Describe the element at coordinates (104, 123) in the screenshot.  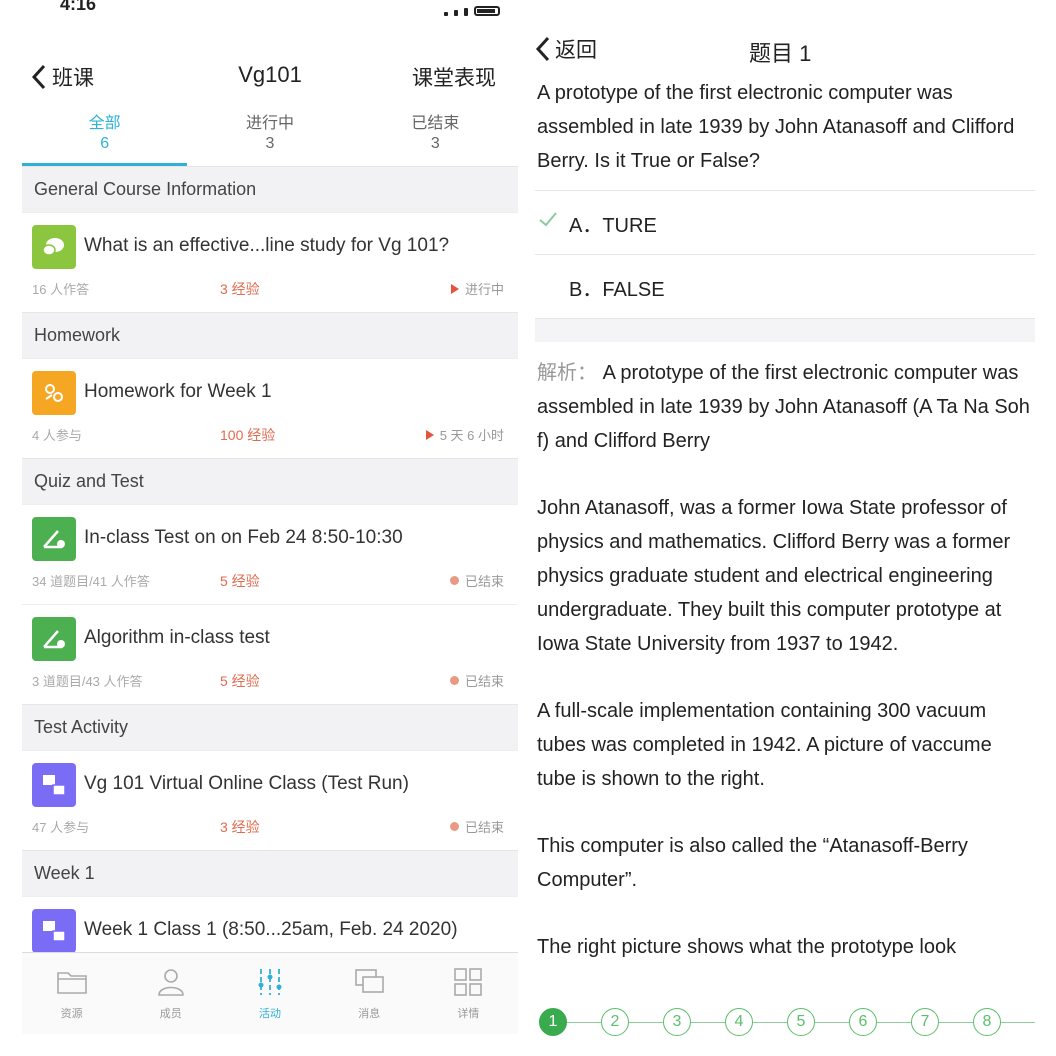
I see `tab-label: 全部` at that location.